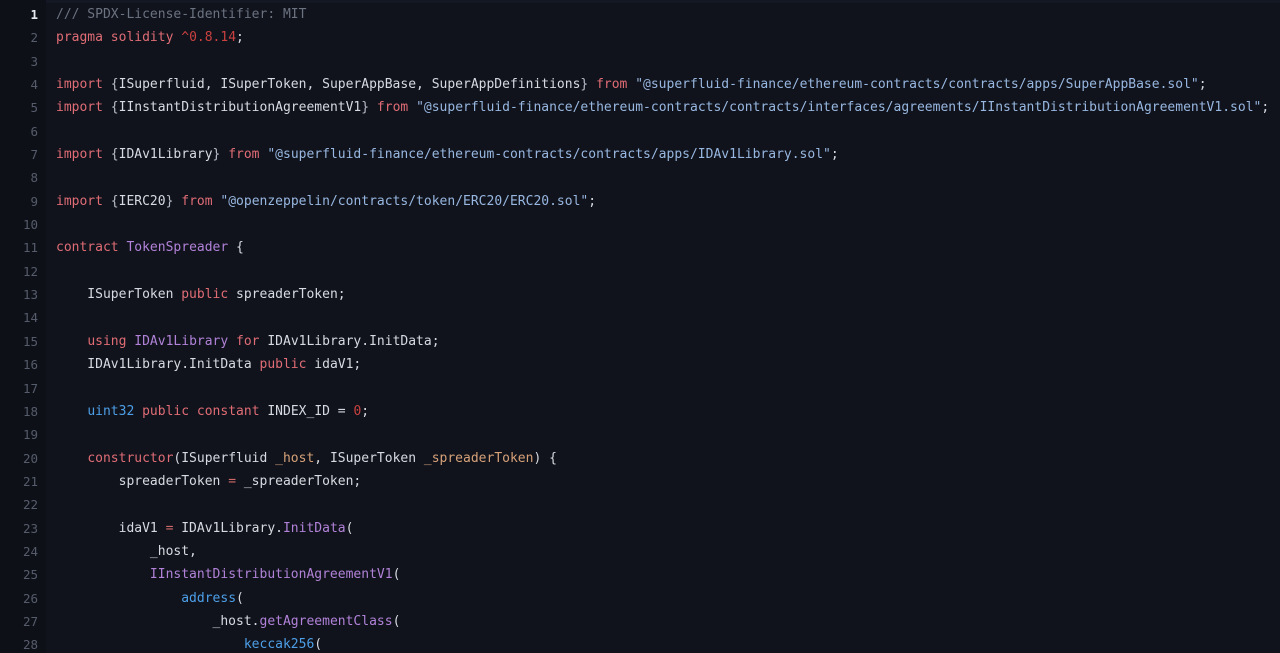 The width and height of the screenshot is (1280, 653). What do you see at coordinates (30, 621) in the screenshot?
I see `line-number: 27` at bounding box center [30, 621].